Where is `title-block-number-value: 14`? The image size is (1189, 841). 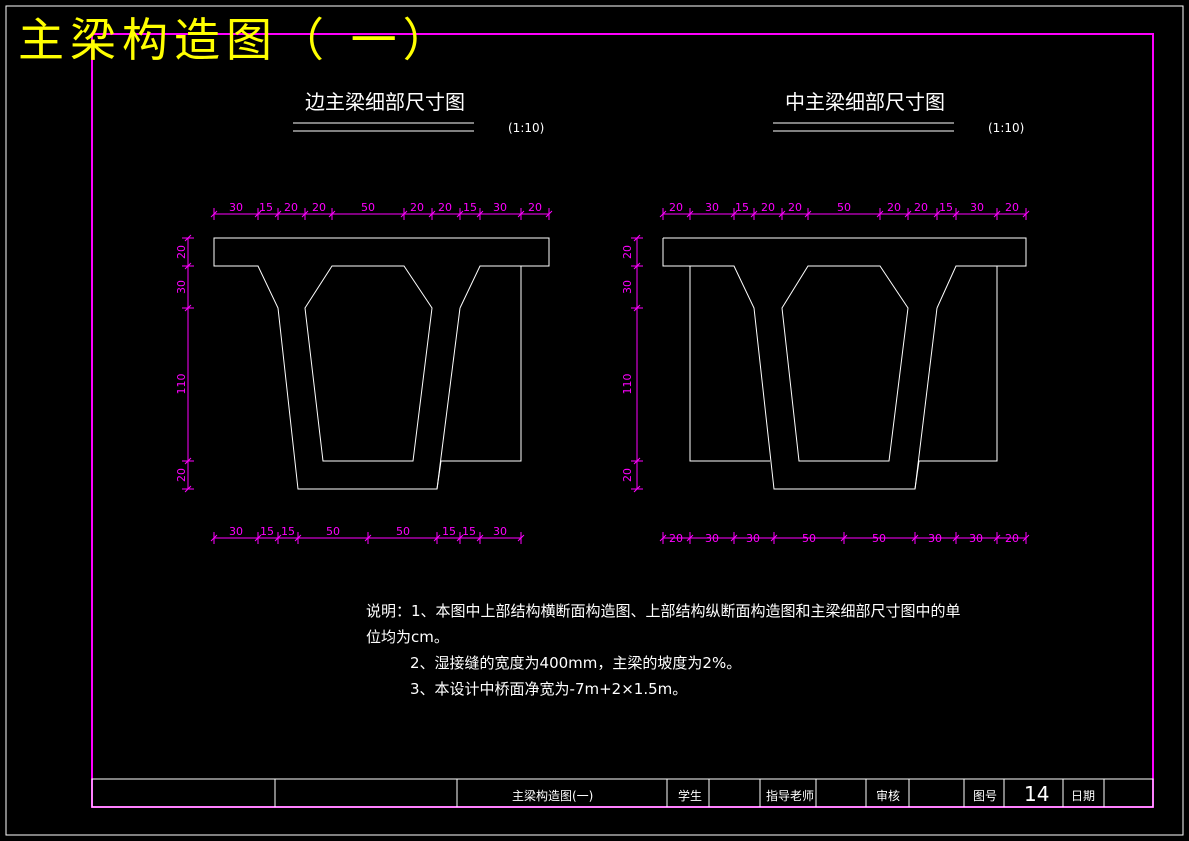 title-block-number-value: 14 is located at coordinates (1037, 794).